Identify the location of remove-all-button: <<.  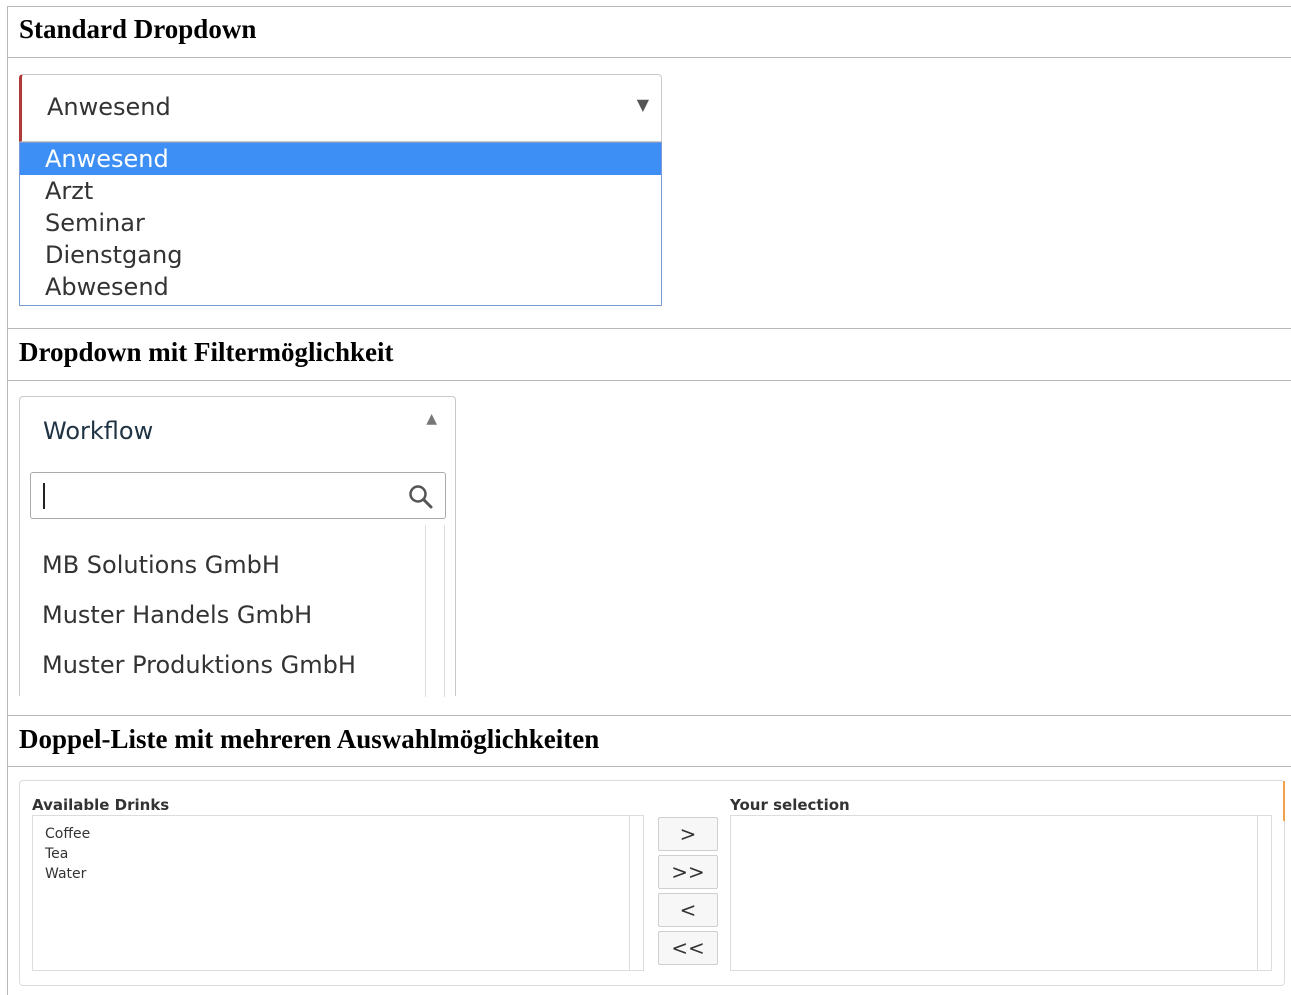
(688, 948).